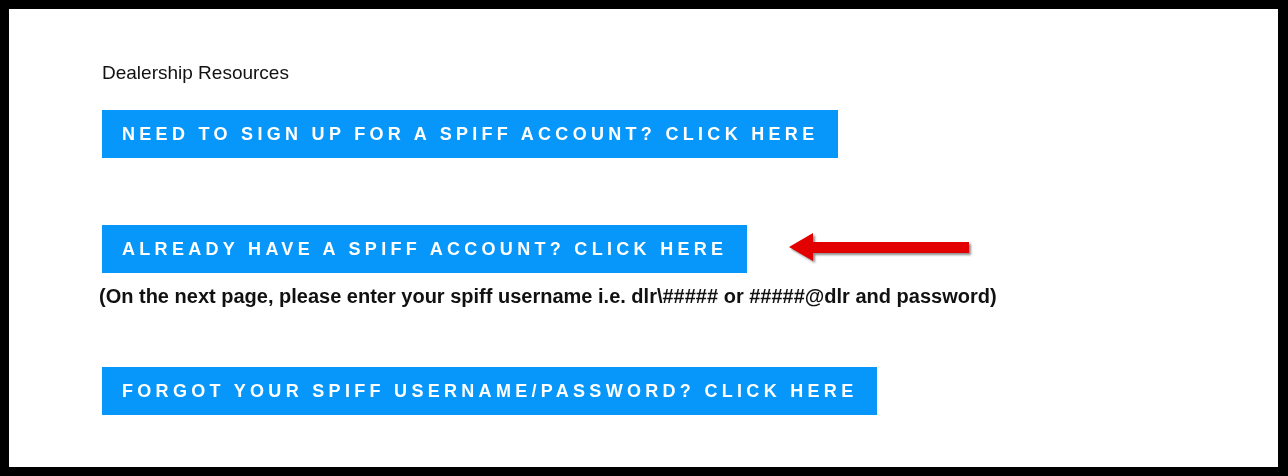 This screenshot has height=476, width=1288. What do you see at coordinates (548, 296) in the screenshot?
I see `instruction-text: (On the next page, please enter your spiff username i.e. dlr\##### or #####@dlr and password)` at bounding box center [548, 296].